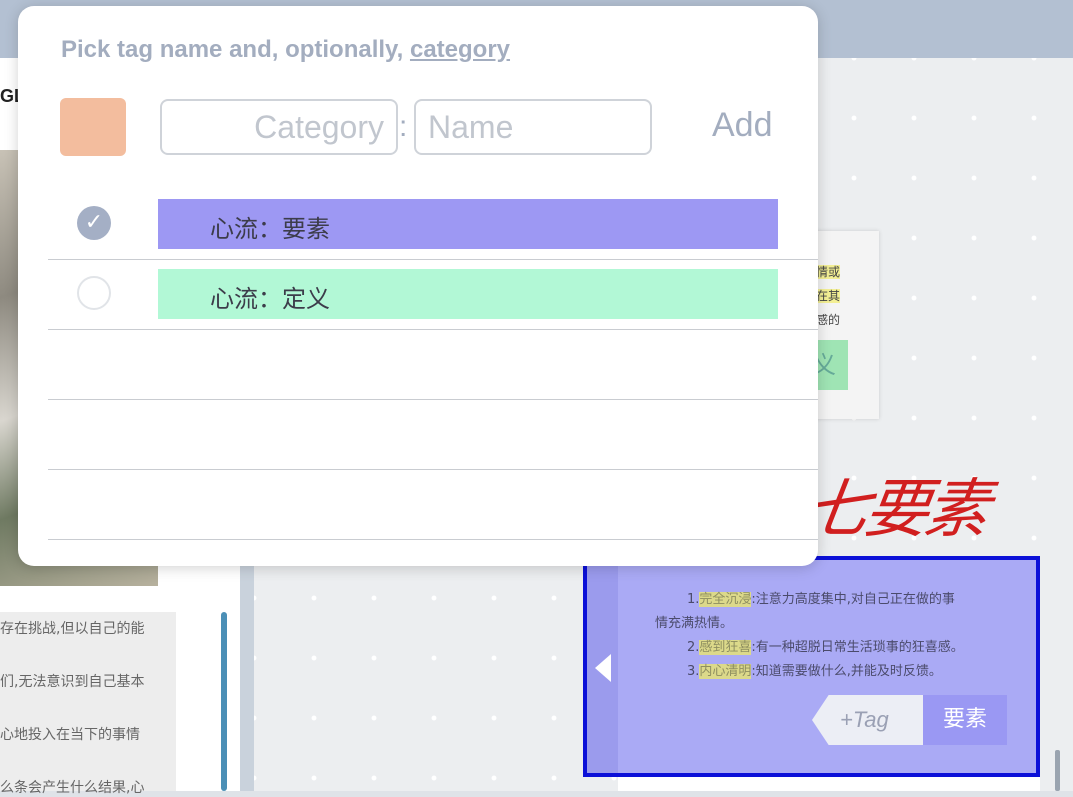  What do you see at coordinates (895, 510) in the screenshot?
I see `handwritten-annotation: 七要素` at bounding box center [895, 510].